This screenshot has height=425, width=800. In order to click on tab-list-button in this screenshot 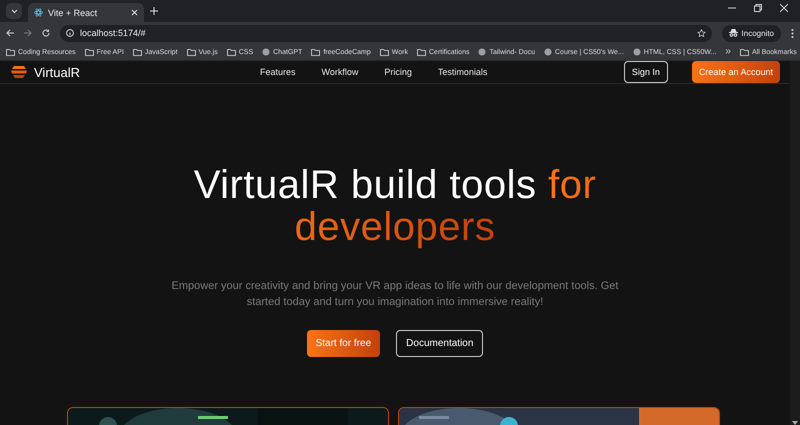, I will do `click(14, 11)`.